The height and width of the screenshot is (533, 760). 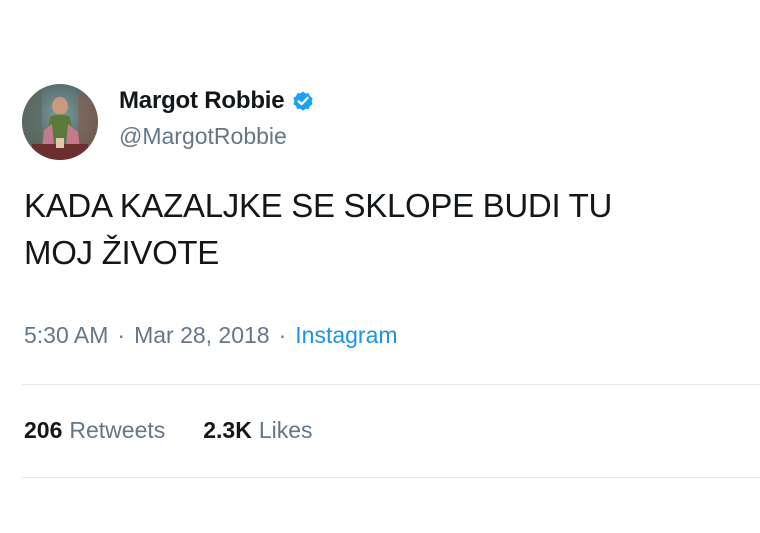 What do you see at coordinates (202, 335) in the screenshot?
I see `tweet-date: Mar 28, 2018` at bounding box center [202, 335].